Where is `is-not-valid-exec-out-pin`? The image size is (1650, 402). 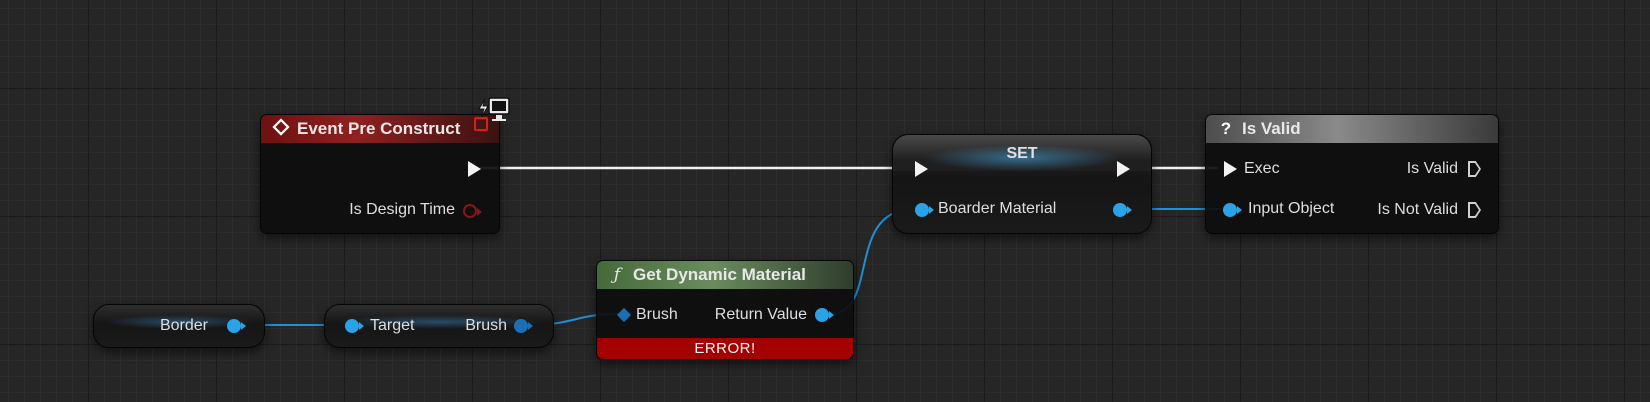 is-not-valid-exec-out-pin is located at coordinates (1474, 210).